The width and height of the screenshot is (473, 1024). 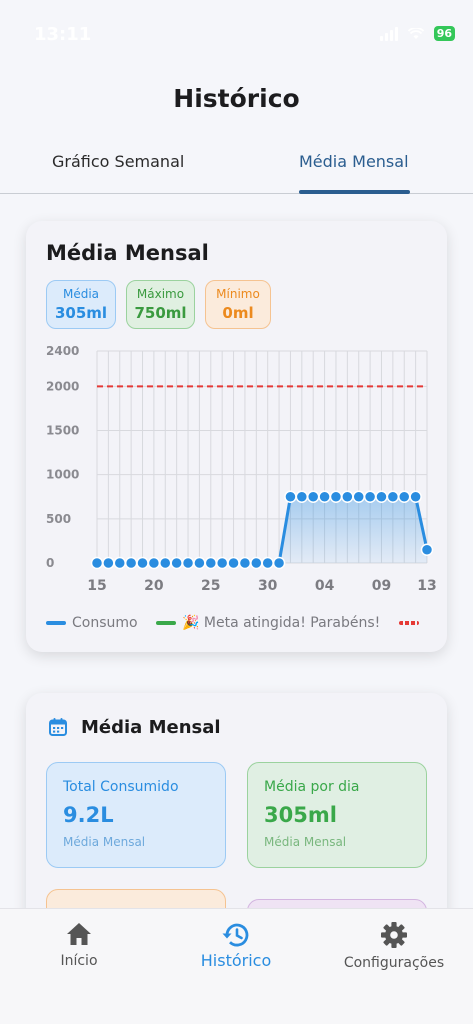 What do you see at coordinates (88, 815) in the screenshot?
I see `metric-value: 9.2L` at bounding box center [88, 815].